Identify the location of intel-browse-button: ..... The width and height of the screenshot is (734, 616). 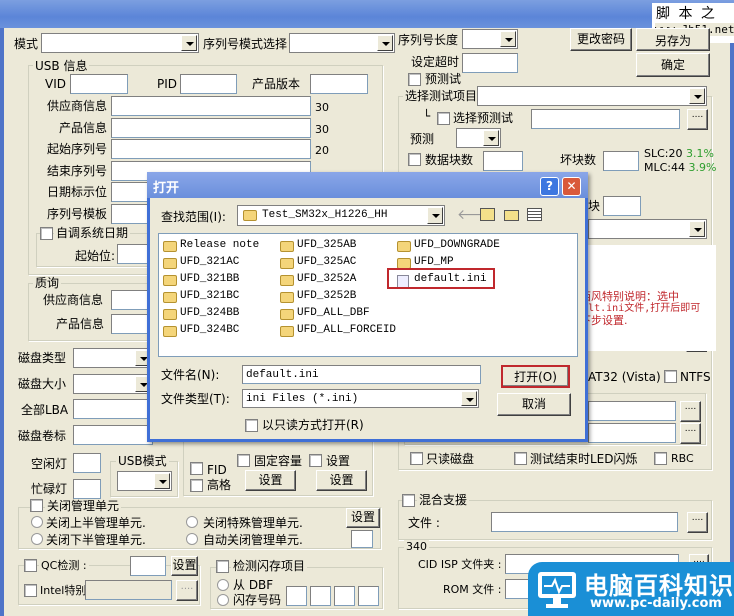
(187, 590).